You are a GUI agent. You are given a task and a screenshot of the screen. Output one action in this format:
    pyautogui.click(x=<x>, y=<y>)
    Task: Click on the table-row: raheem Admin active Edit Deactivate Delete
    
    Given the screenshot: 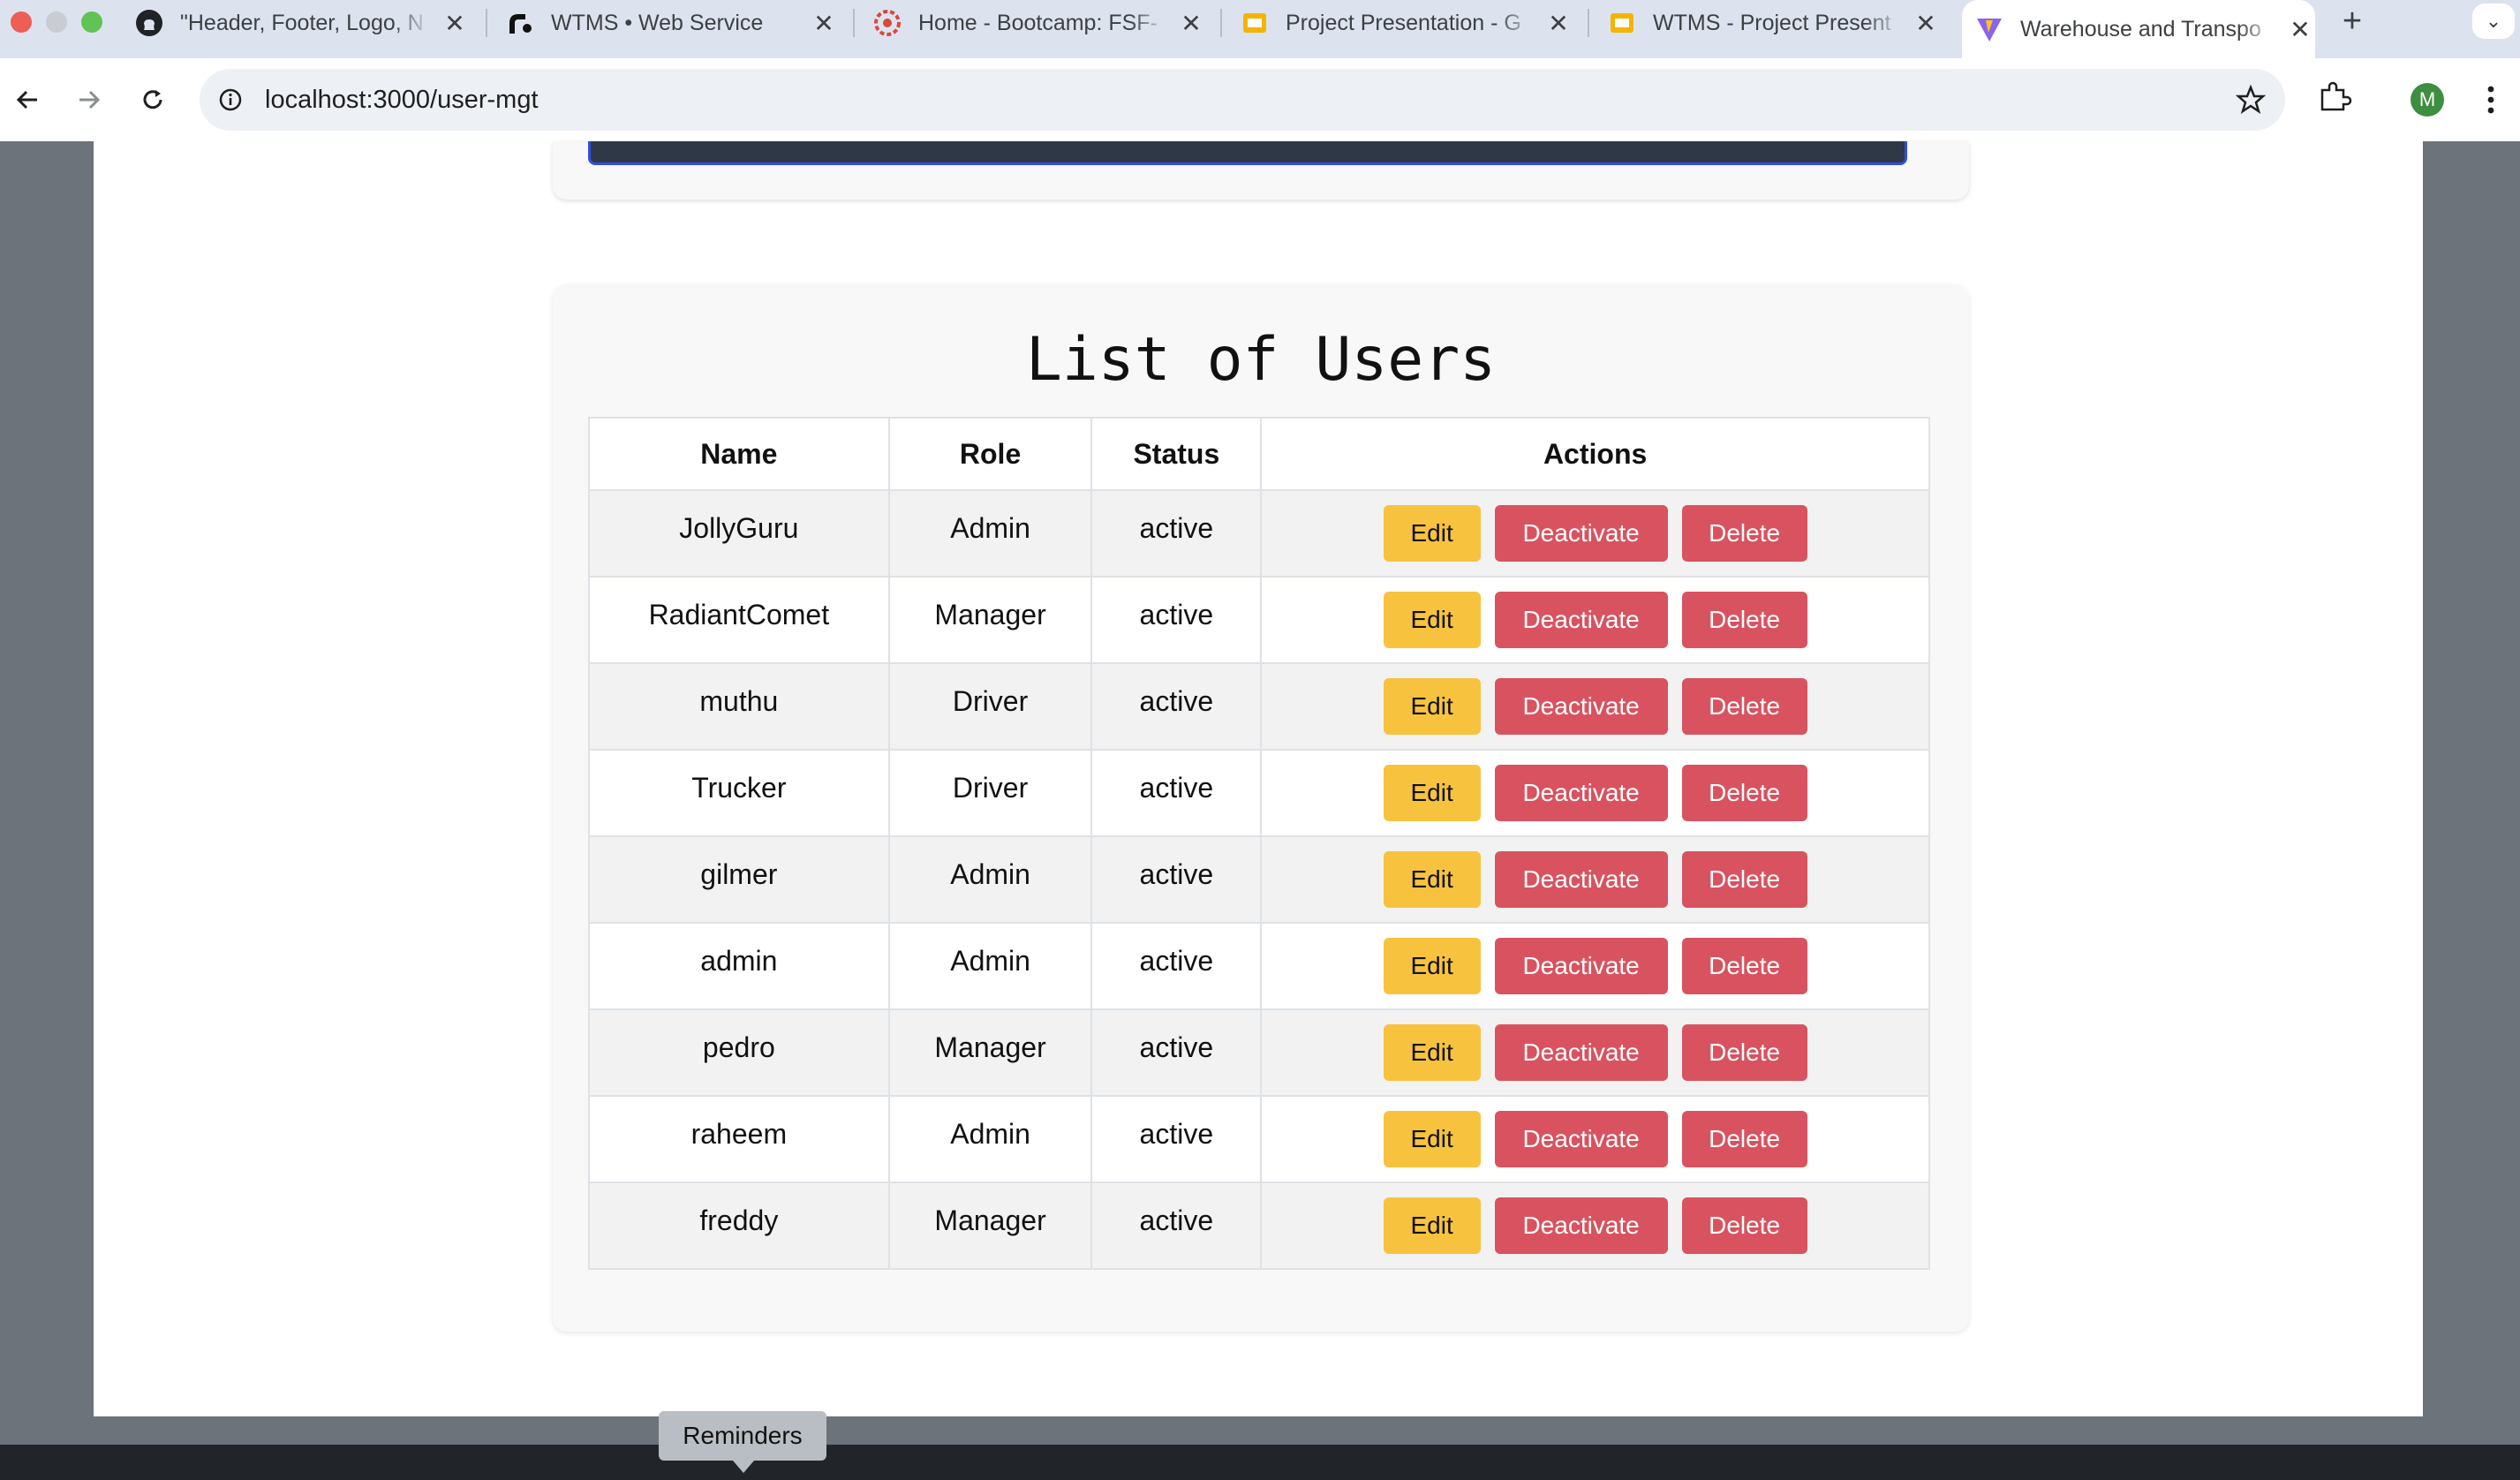 What is the action you would take?
    pyautogui.click(x=1259, y=1139)
    